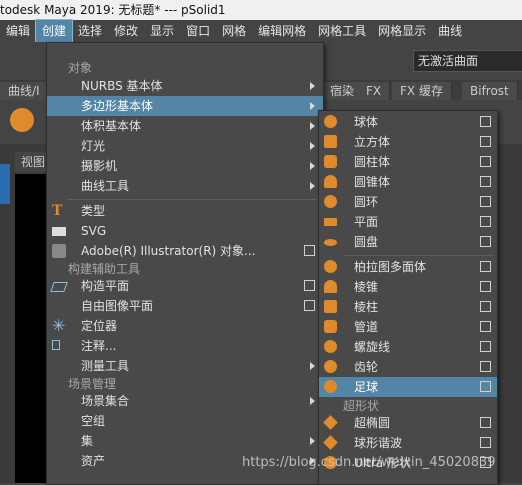  I want to click on submenu-item-superellipse: 超椭圆, so click(408, 423).